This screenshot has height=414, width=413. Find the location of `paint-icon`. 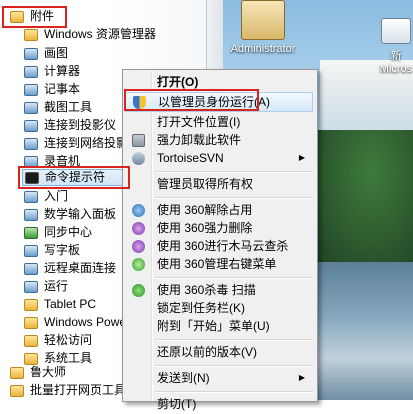

paint-icon is located at coordinates (31, 53).